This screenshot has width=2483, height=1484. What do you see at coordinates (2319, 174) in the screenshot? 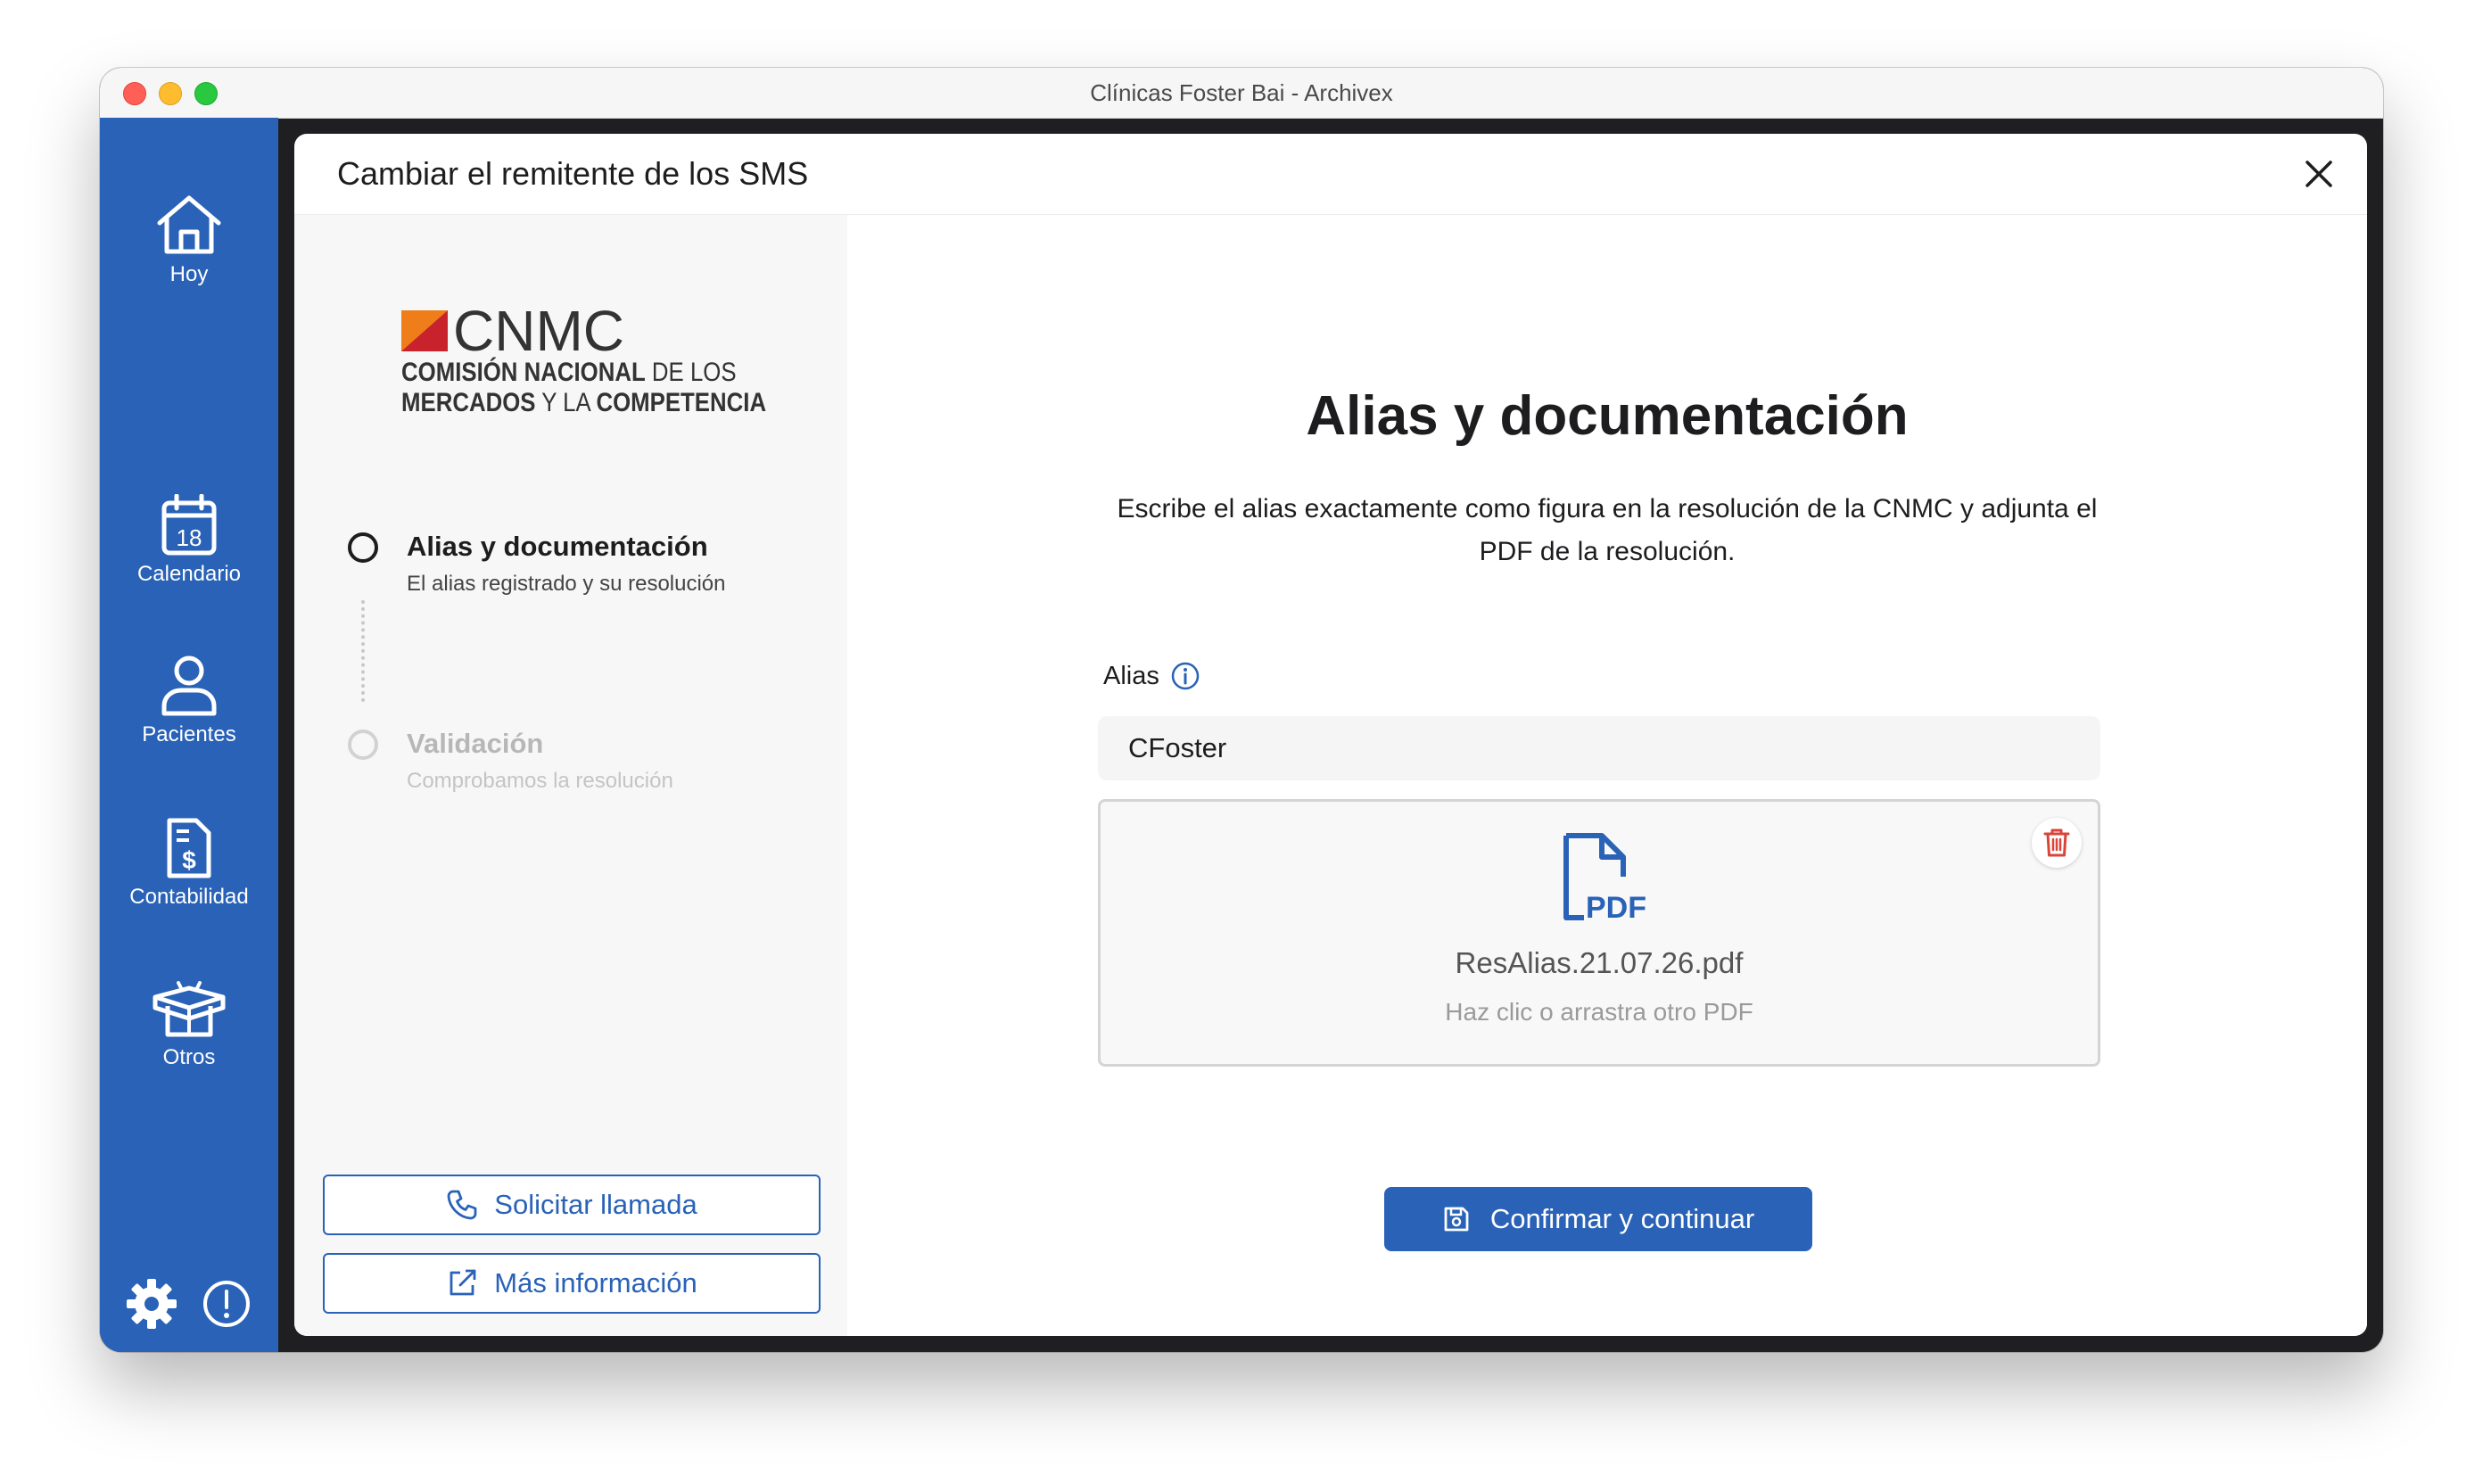
I see `close-icon` at bounding box center [2319, 174].